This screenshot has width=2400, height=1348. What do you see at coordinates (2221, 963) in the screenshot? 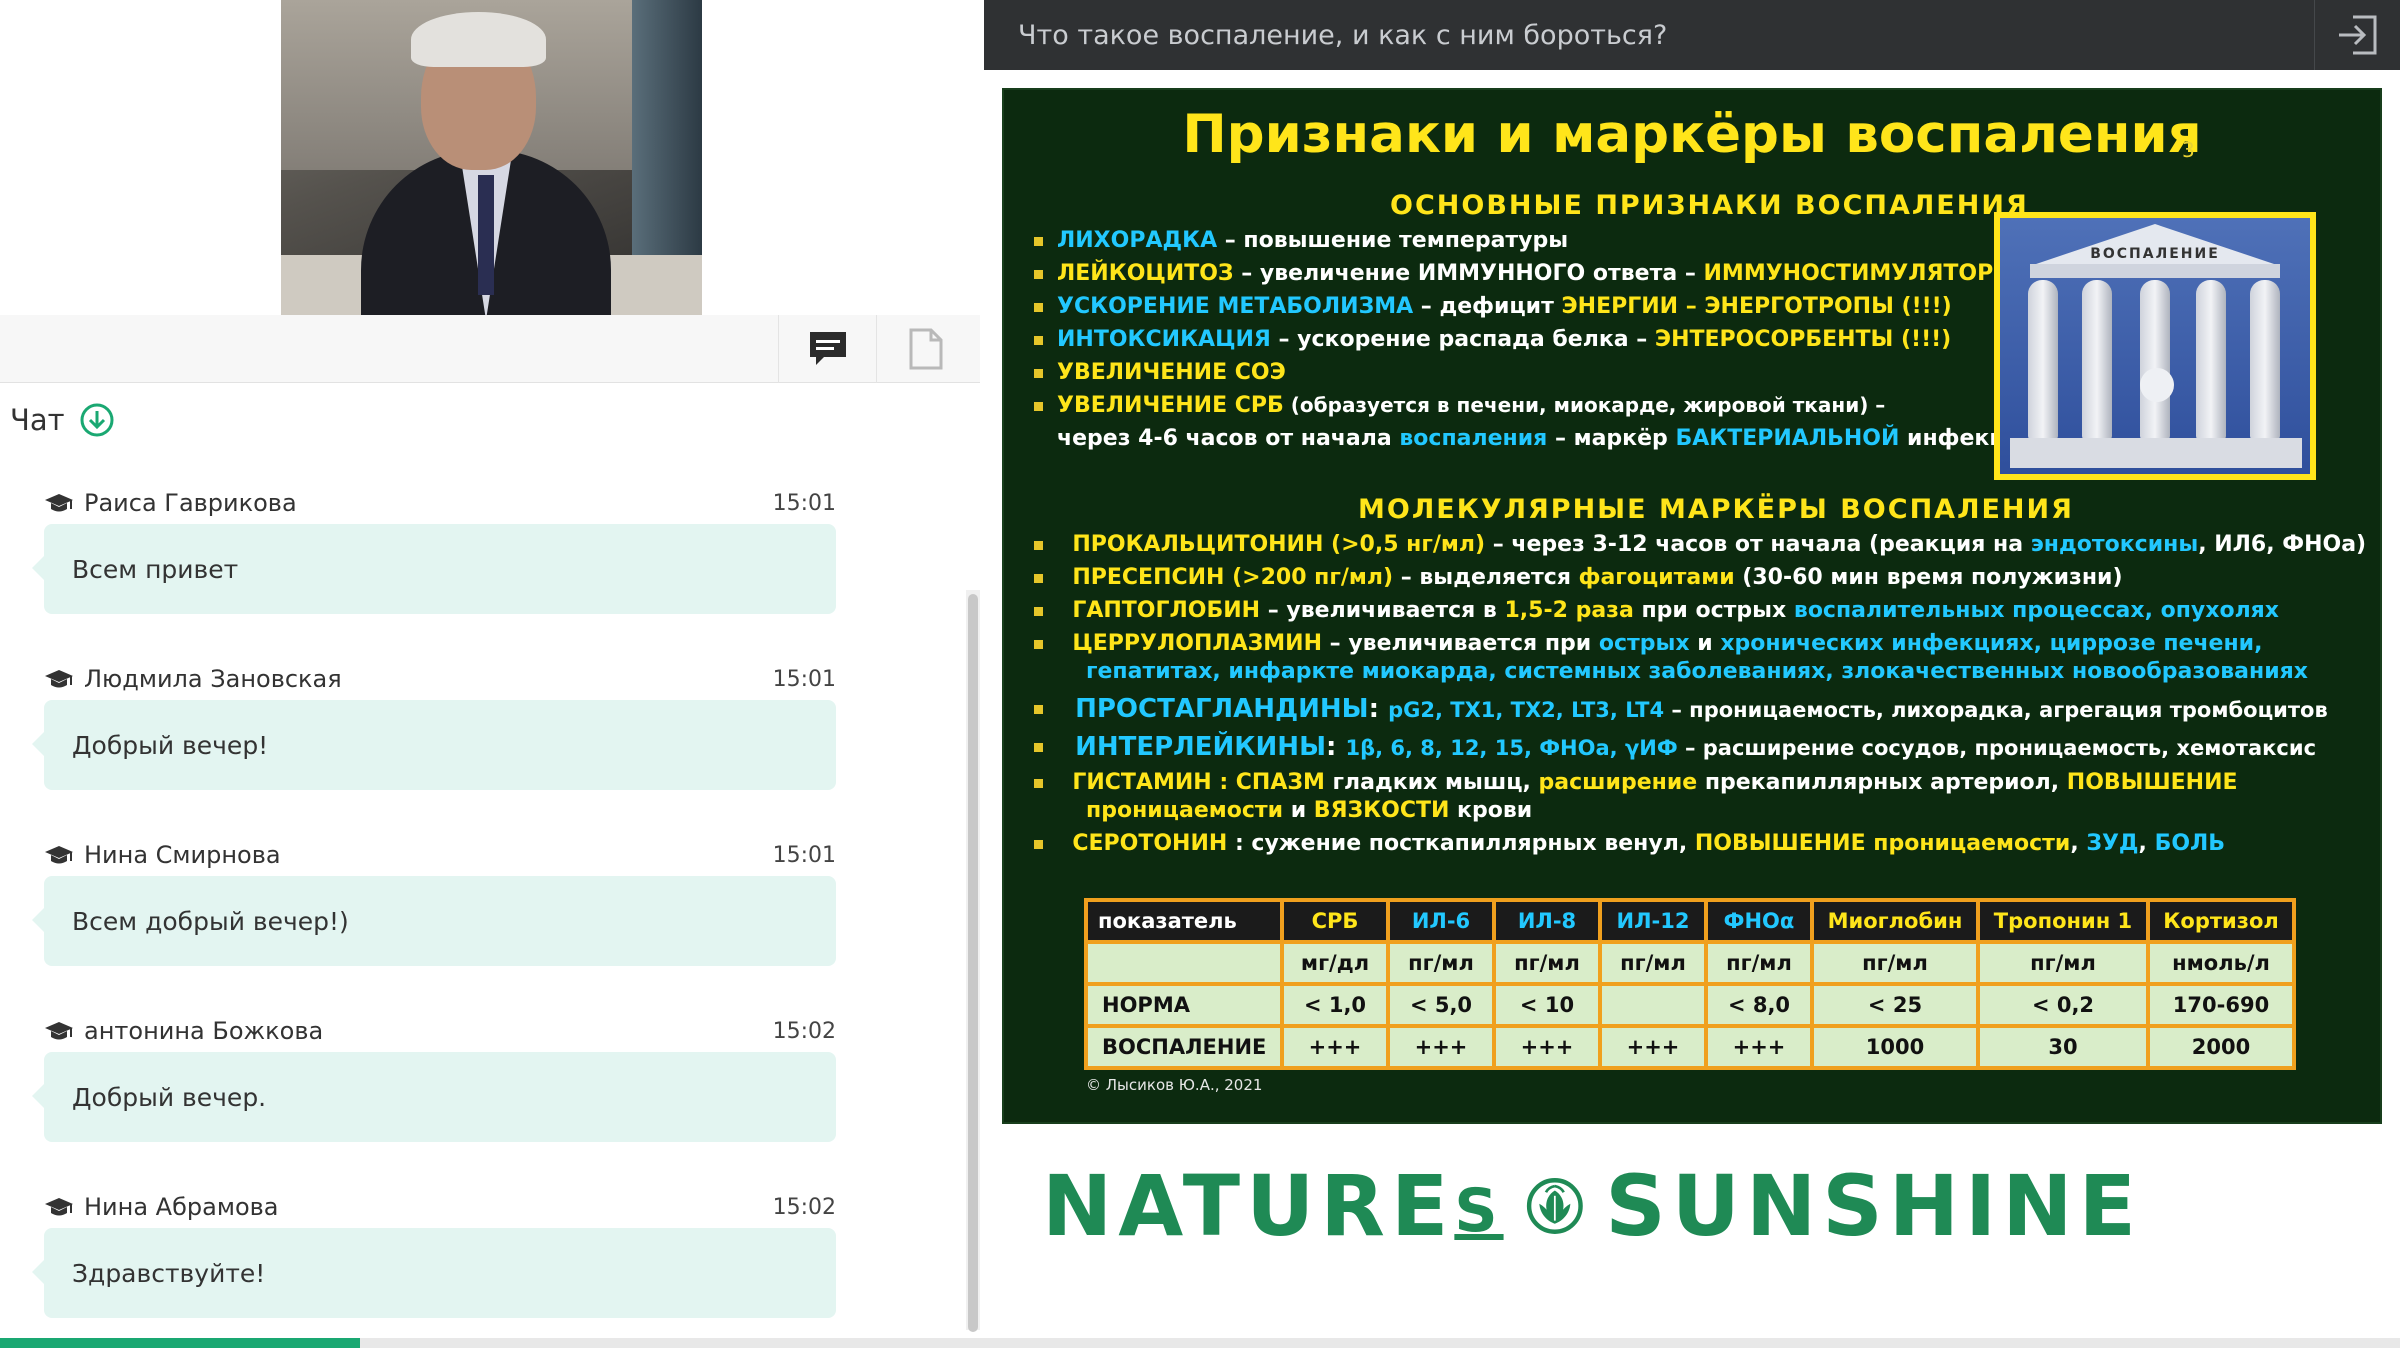
I see `table-cell: нмоль/л` at bounding box center [2221, 963].